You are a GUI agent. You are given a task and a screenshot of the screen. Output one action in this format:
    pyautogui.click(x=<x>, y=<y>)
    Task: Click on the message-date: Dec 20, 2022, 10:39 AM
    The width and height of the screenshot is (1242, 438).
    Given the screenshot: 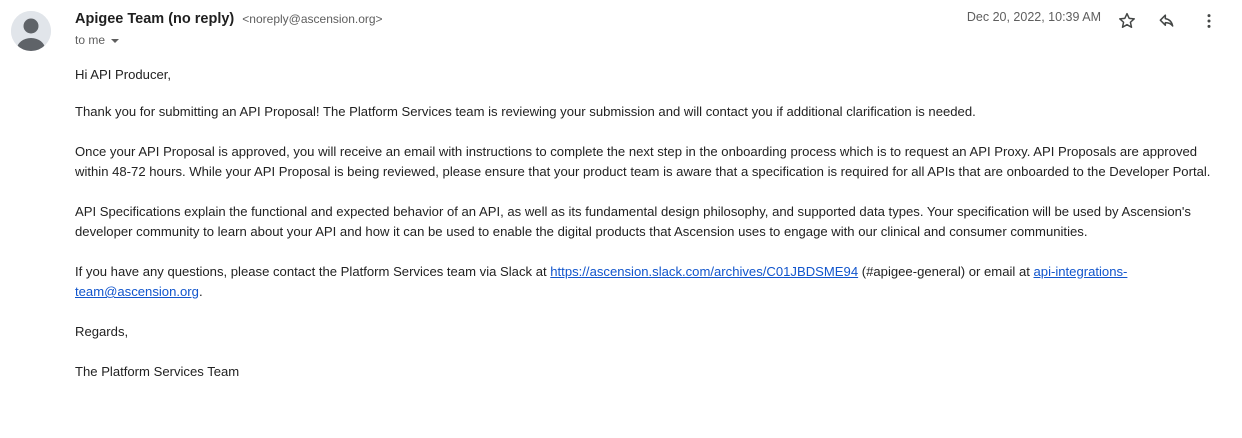 What is the action you would take?
    pyautogui.click(x=1033, y=17)
    